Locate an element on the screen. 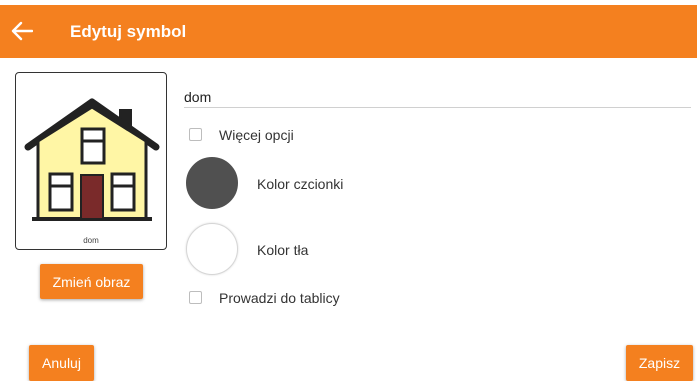  cancel-button: Anuluj is located at coordinates (61, 363).